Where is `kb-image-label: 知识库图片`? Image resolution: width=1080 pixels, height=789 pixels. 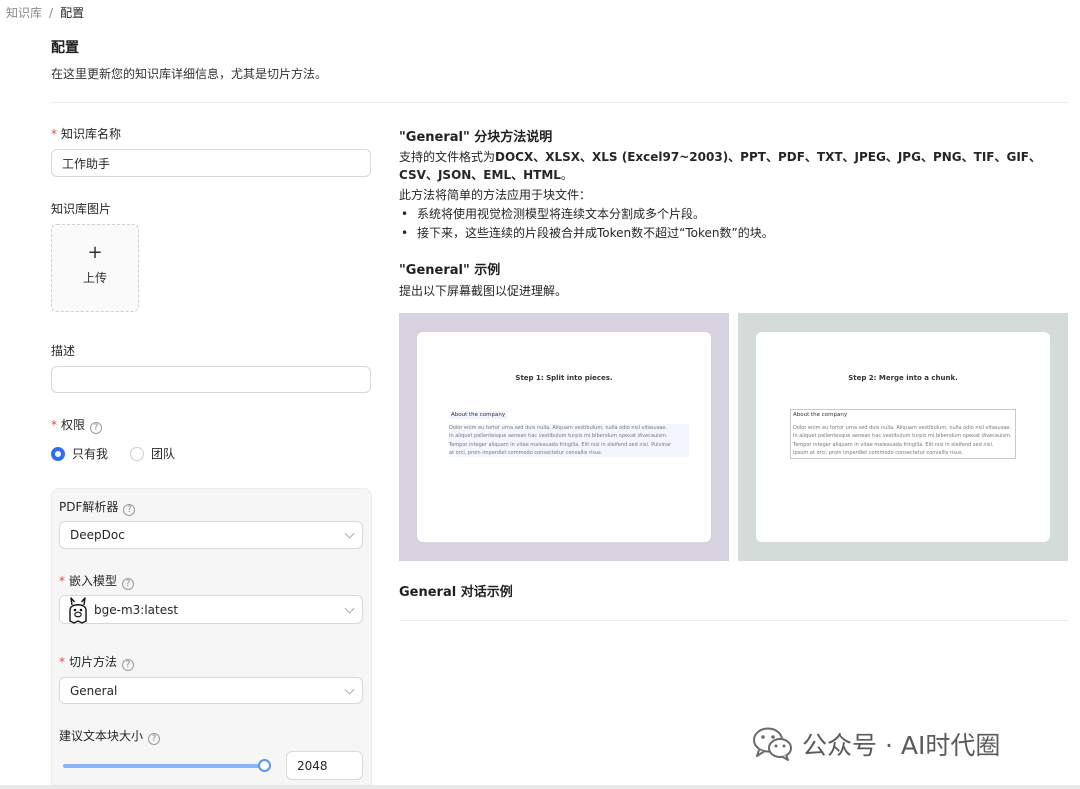 kb-image-label: 知识库图片 is located at coordinates (81, 209).